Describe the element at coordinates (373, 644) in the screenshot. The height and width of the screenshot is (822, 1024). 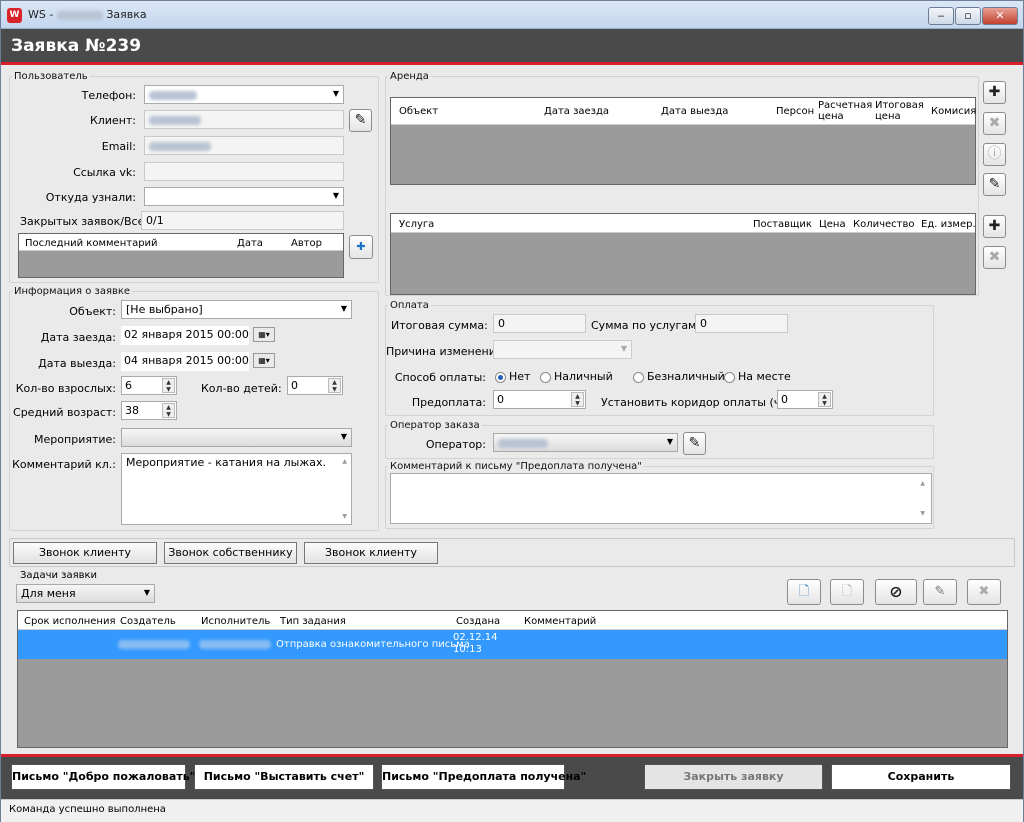
I see `task-type-cell: Отправка ознакомительного письма` at that location.